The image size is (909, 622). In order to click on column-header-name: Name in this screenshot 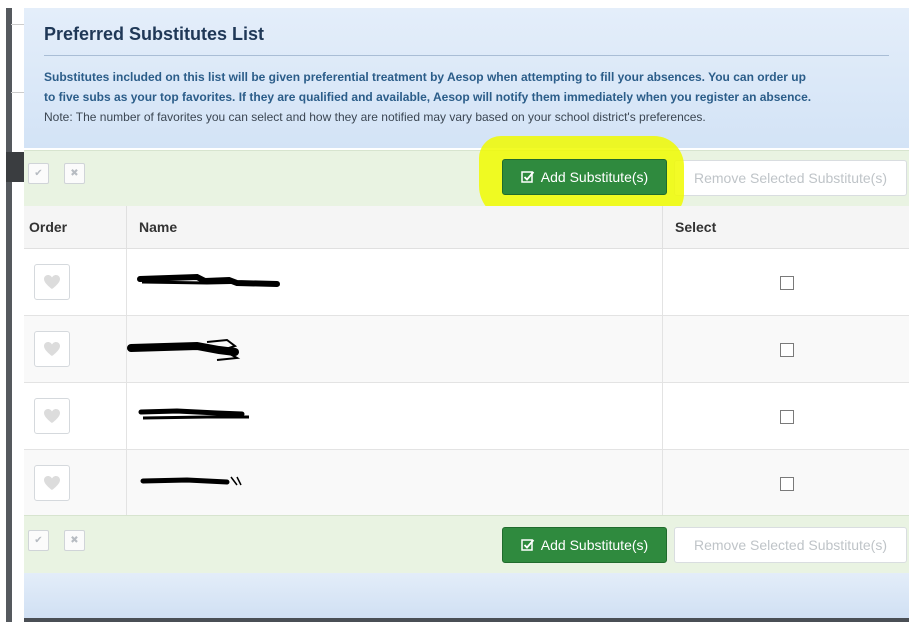, I will do `click(400, 227)`.